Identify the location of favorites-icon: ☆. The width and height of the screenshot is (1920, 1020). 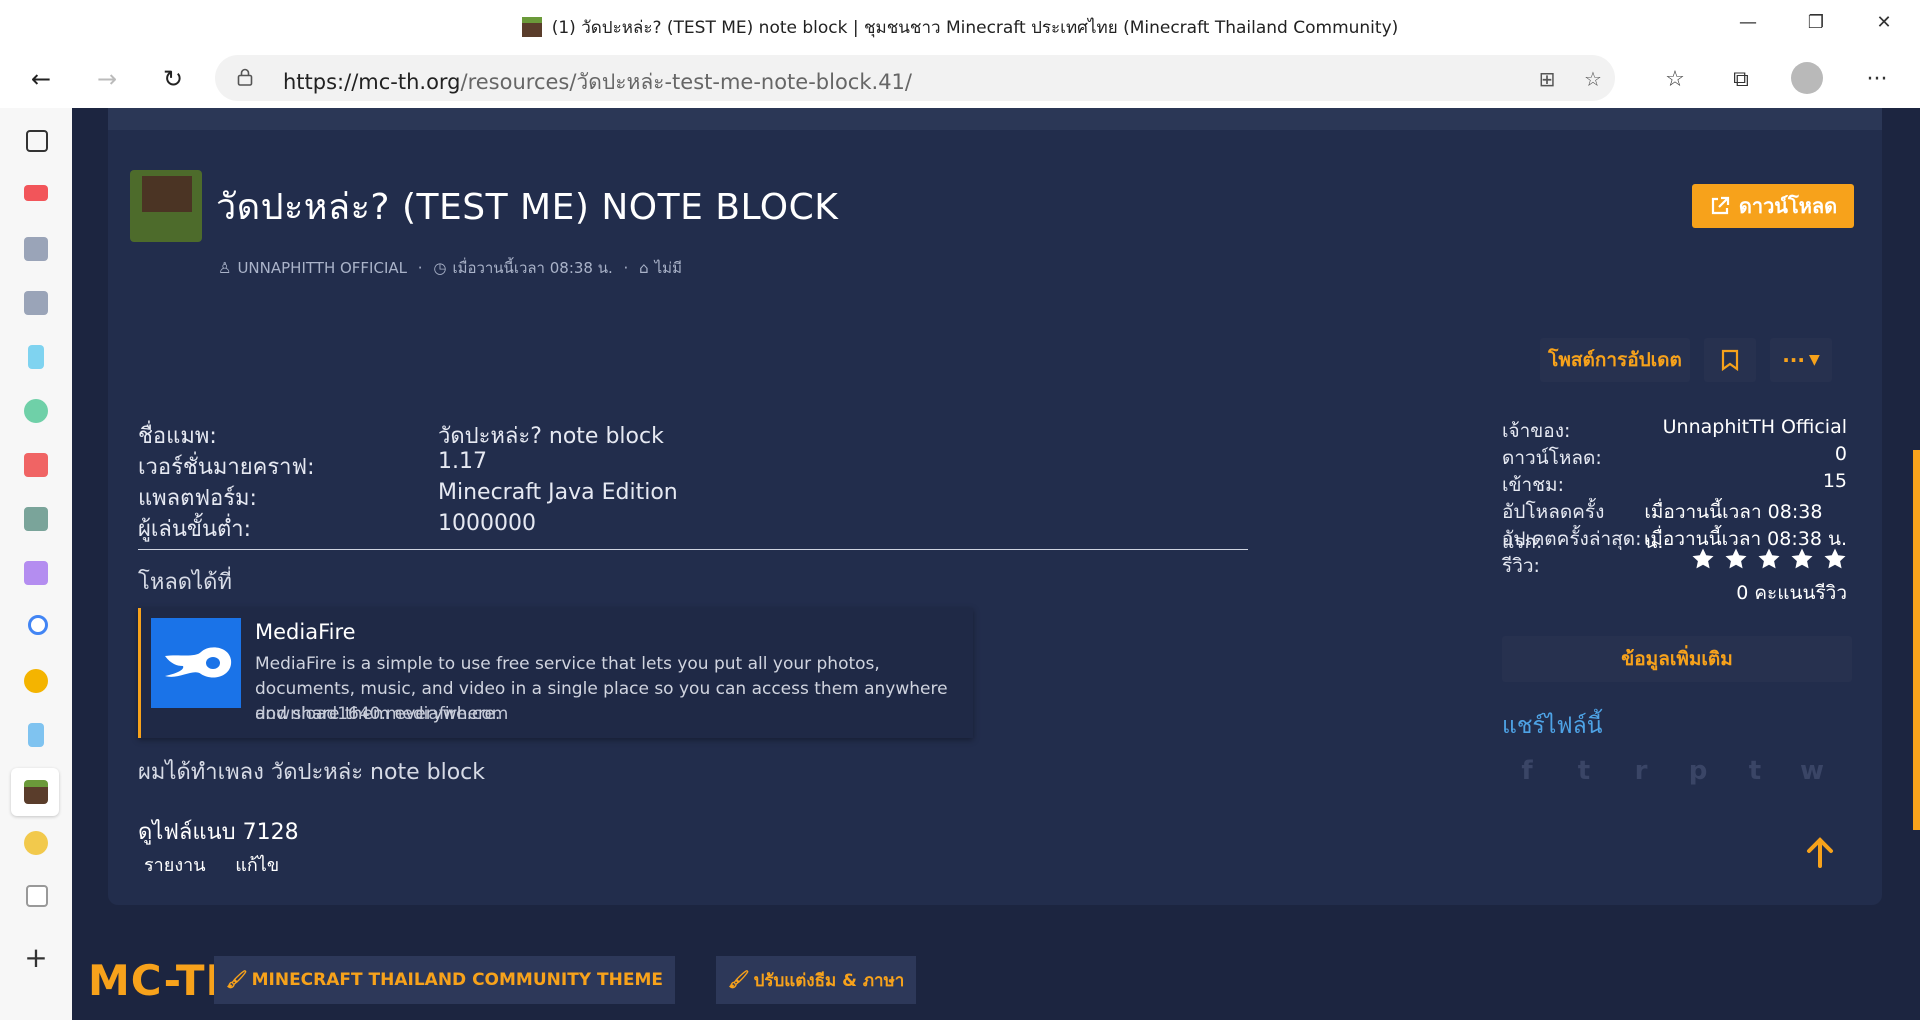
(1675, 79).